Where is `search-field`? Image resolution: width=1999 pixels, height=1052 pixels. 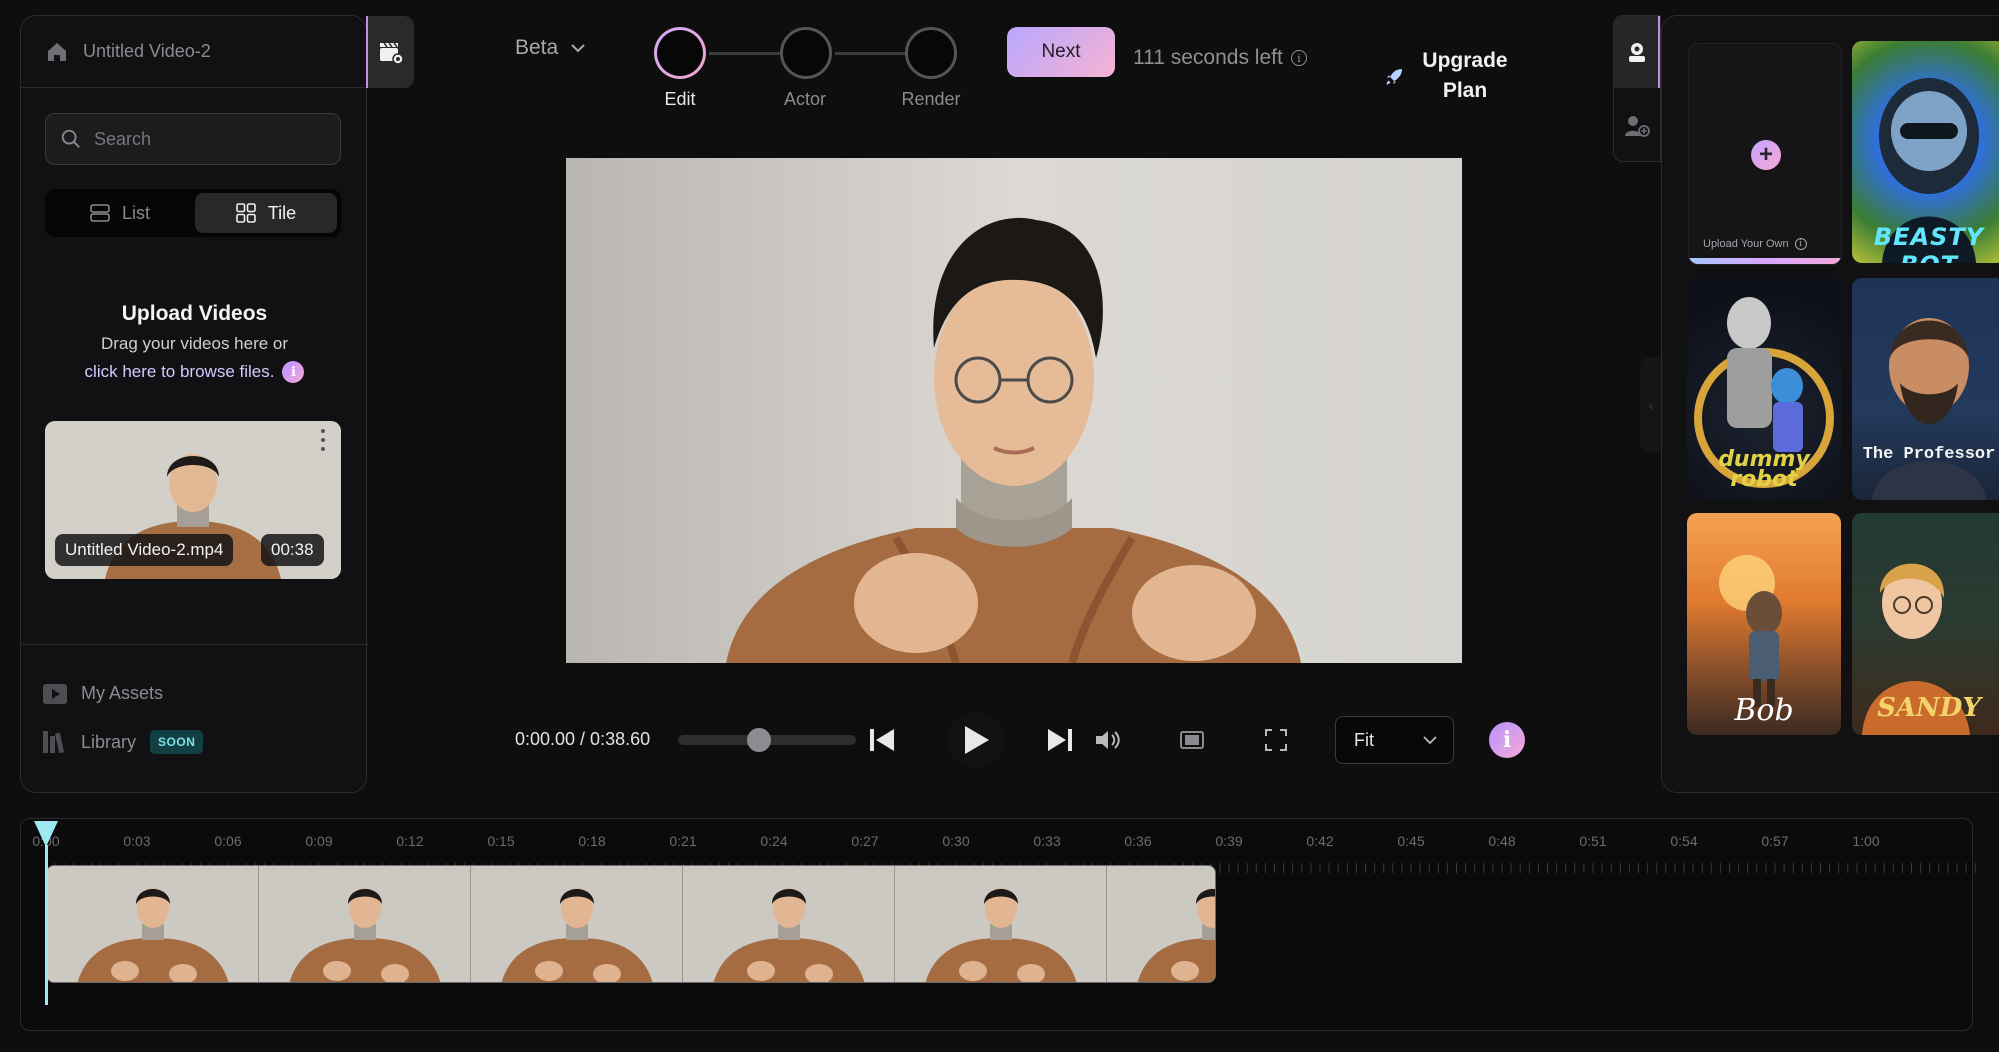
search-field is located at coordinates (193, 139).